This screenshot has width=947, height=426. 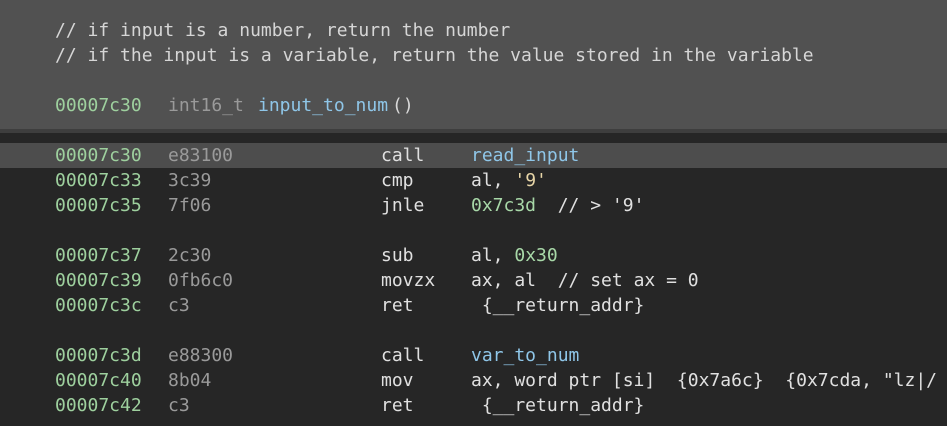 I want to click on operand-string: '9', so click(x=530, y=180).